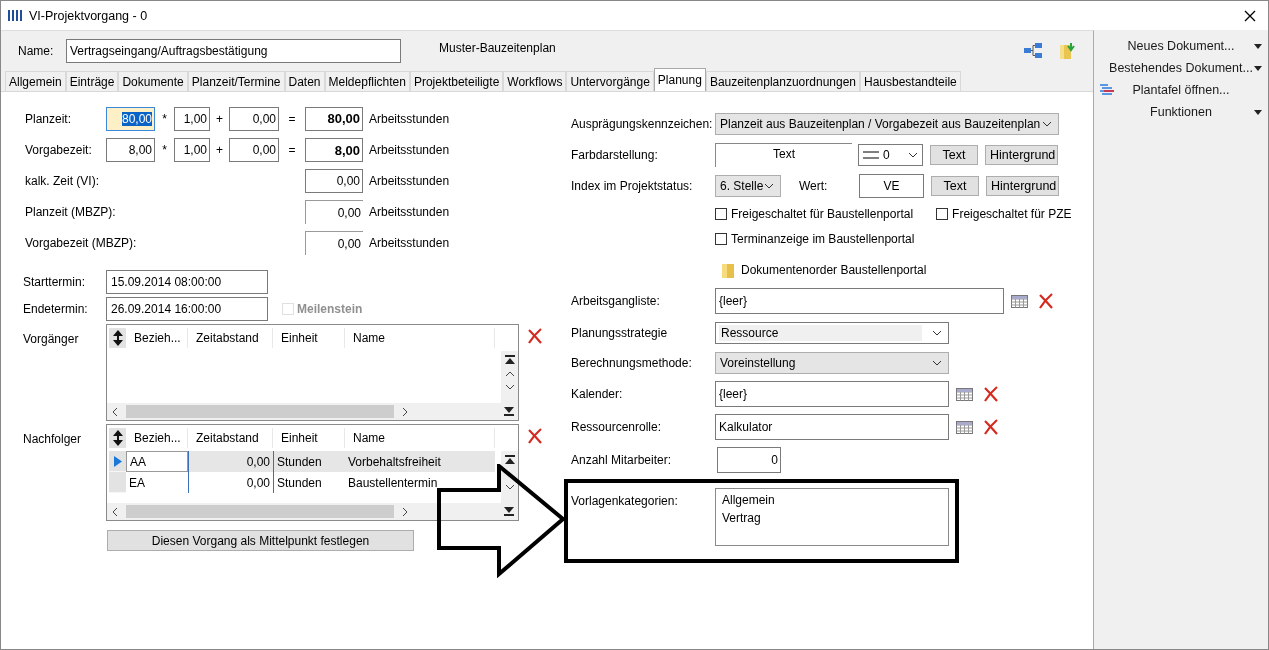  What do you see at coordinates (814, 186) in the screenshot?
I see `field-label: Wert:` at bounding box center [814, 186].